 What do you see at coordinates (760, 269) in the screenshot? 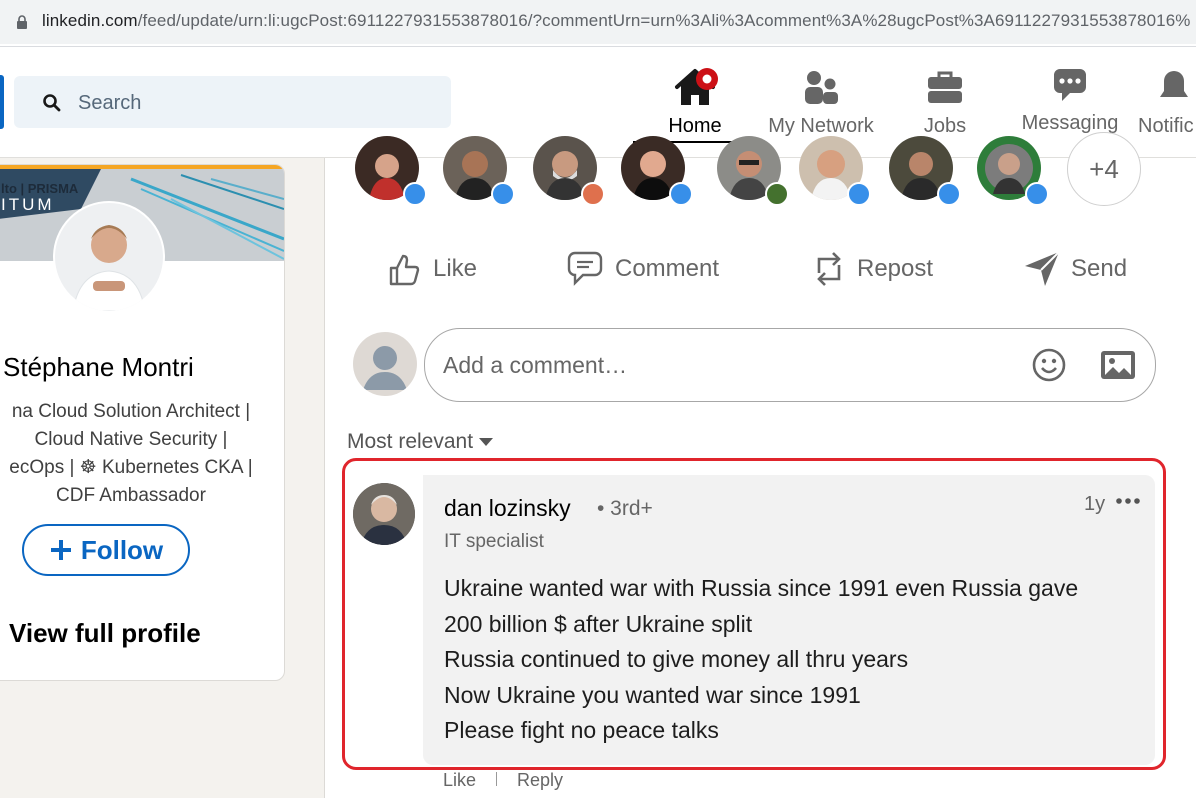
I see `post-action-bar: Like Comment Repost Send` at bounding box center [760, 269].